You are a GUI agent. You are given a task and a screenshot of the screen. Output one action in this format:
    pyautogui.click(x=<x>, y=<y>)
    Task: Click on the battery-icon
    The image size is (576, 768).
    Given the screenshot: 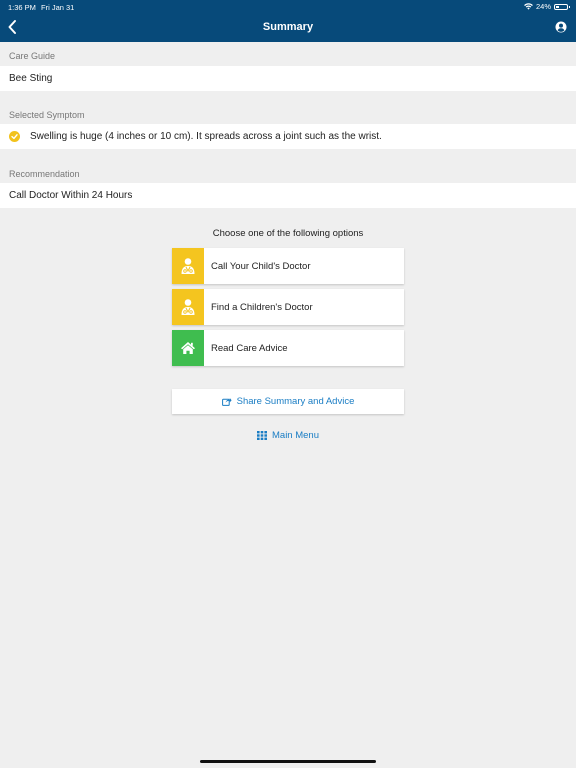 What is the action you would take?
    pyautogui.click(x=562, y=6)
    